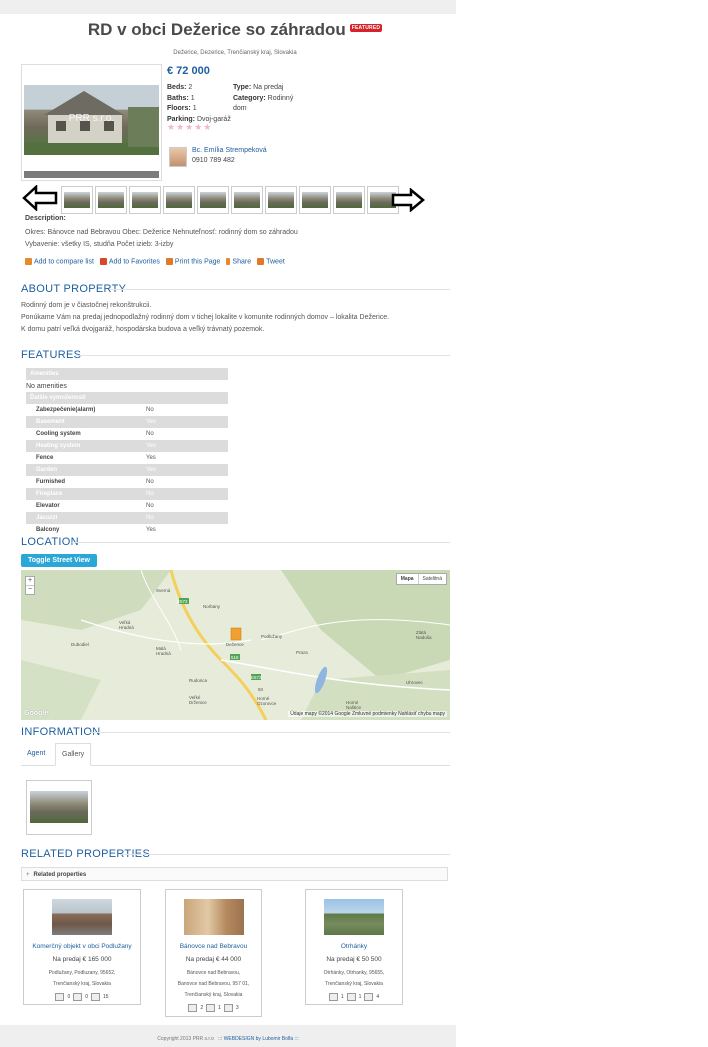  What do you see at coordinates (127, 482) in the screenshot?
I see `feature-row: Furnished No` at bounding box center [127, 482].